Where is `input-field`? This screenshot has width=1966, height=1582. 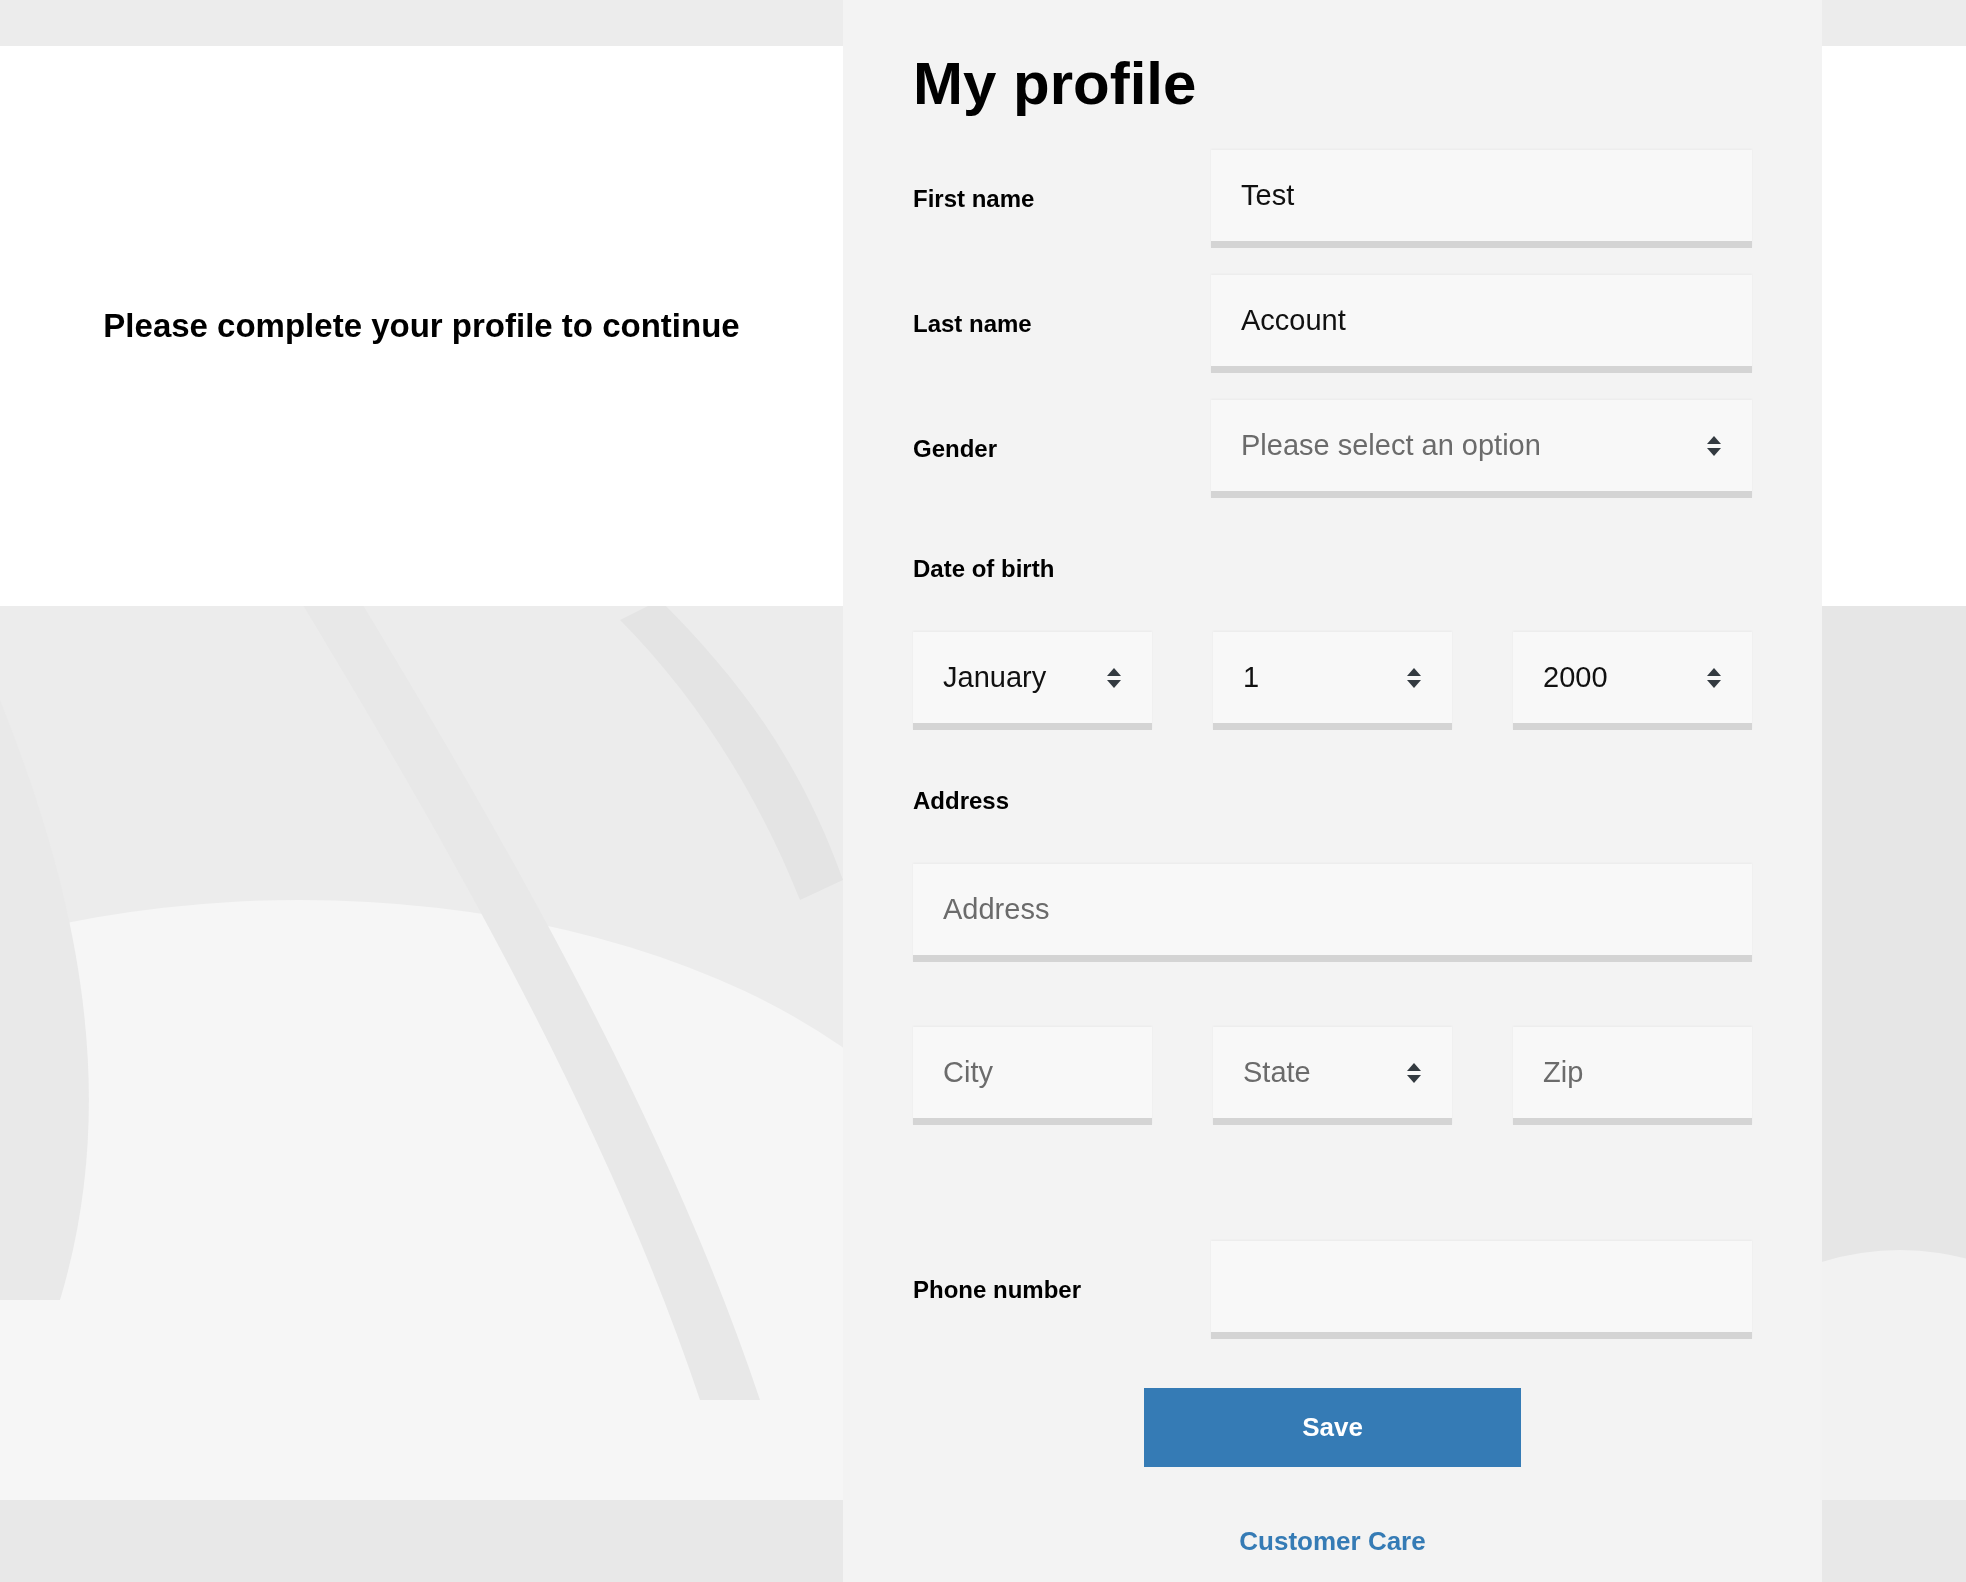
input-field is located at coordinates (1481, 1290).